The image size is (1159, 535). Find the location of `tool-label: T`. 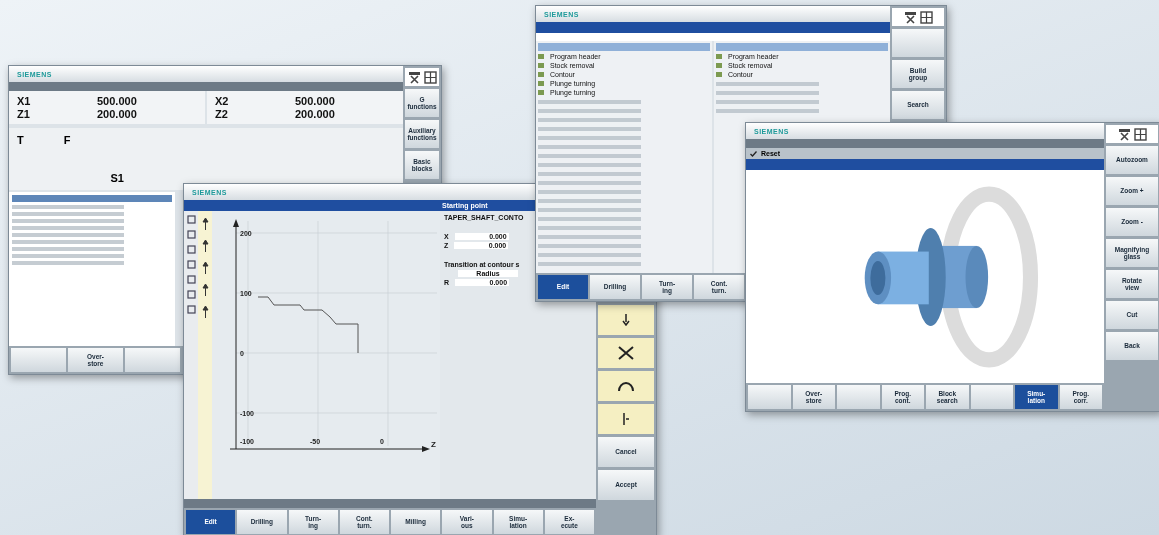

tool-label: T is located at coordinates (20, 141).